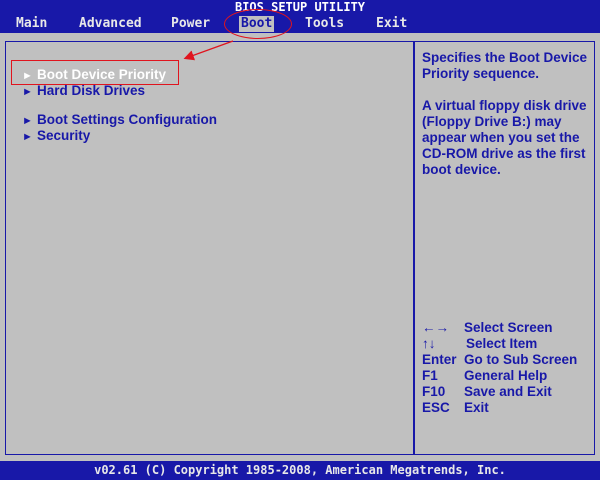  What do you see at coordinates (506, 375) in the screenshot?
I see `key-description: General Help` at bounding box center [506, 375].